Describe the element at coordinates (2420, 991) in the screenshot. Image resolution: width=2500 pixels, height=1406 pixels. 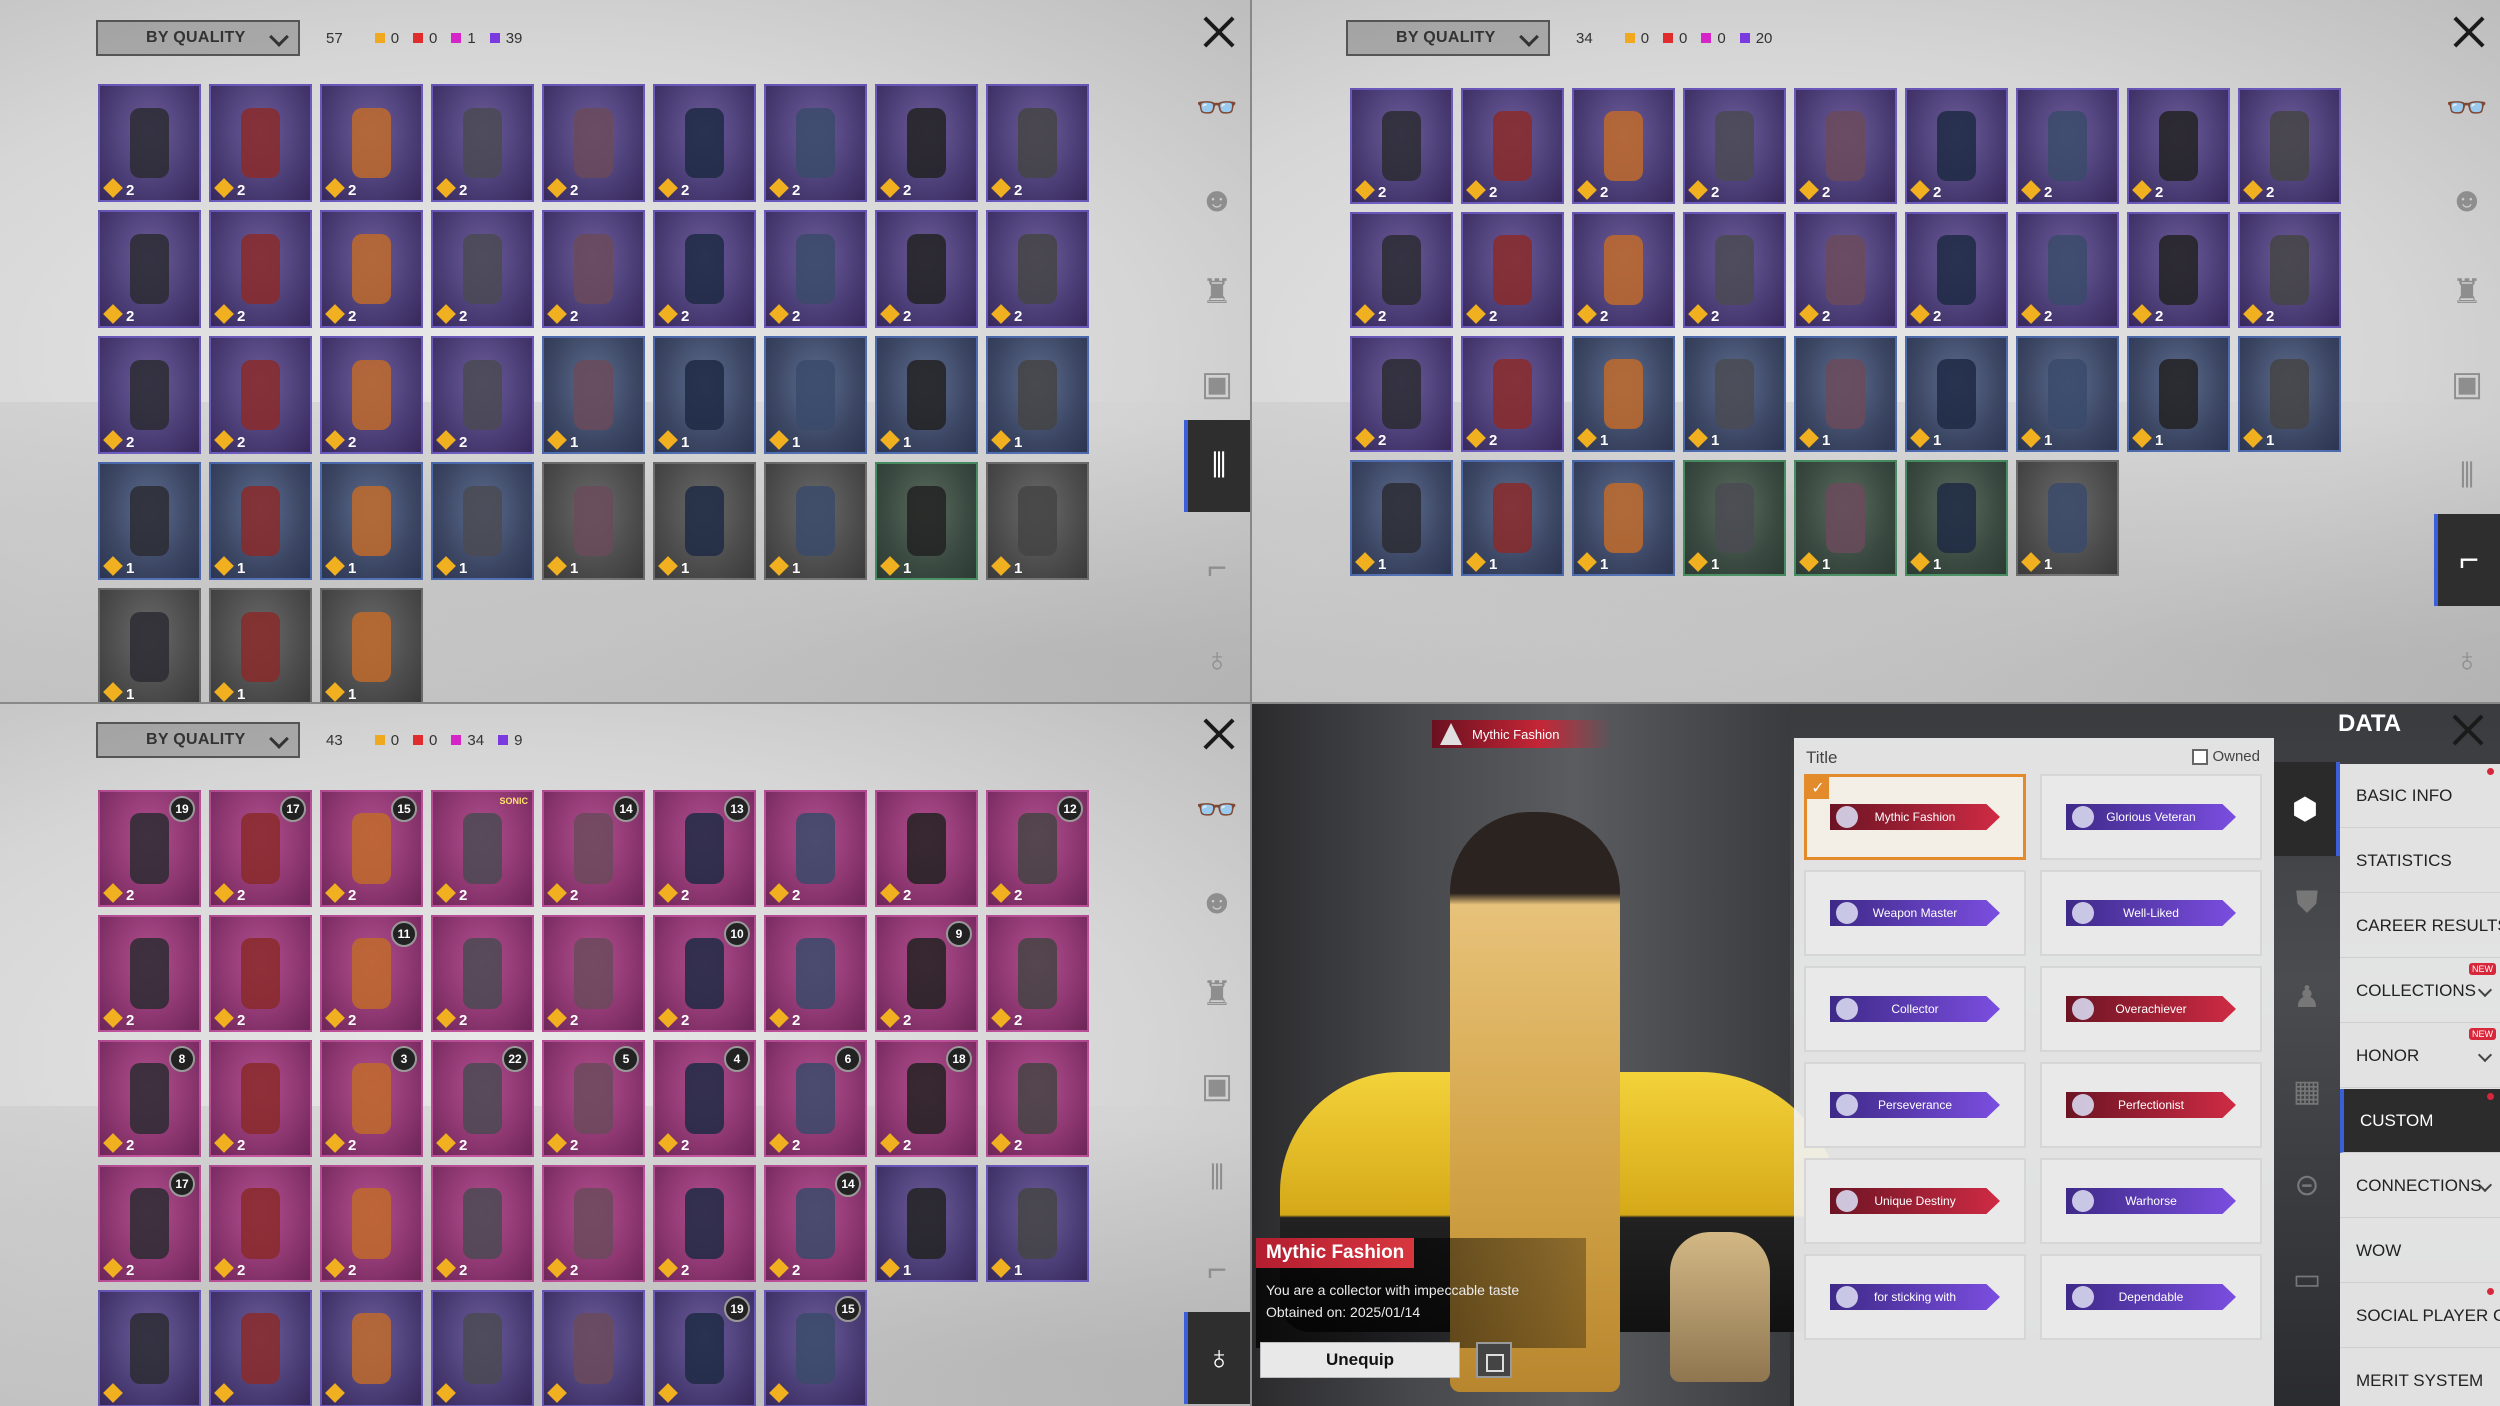
I see `menu-item: COLLECTIONS NEW` at that location.